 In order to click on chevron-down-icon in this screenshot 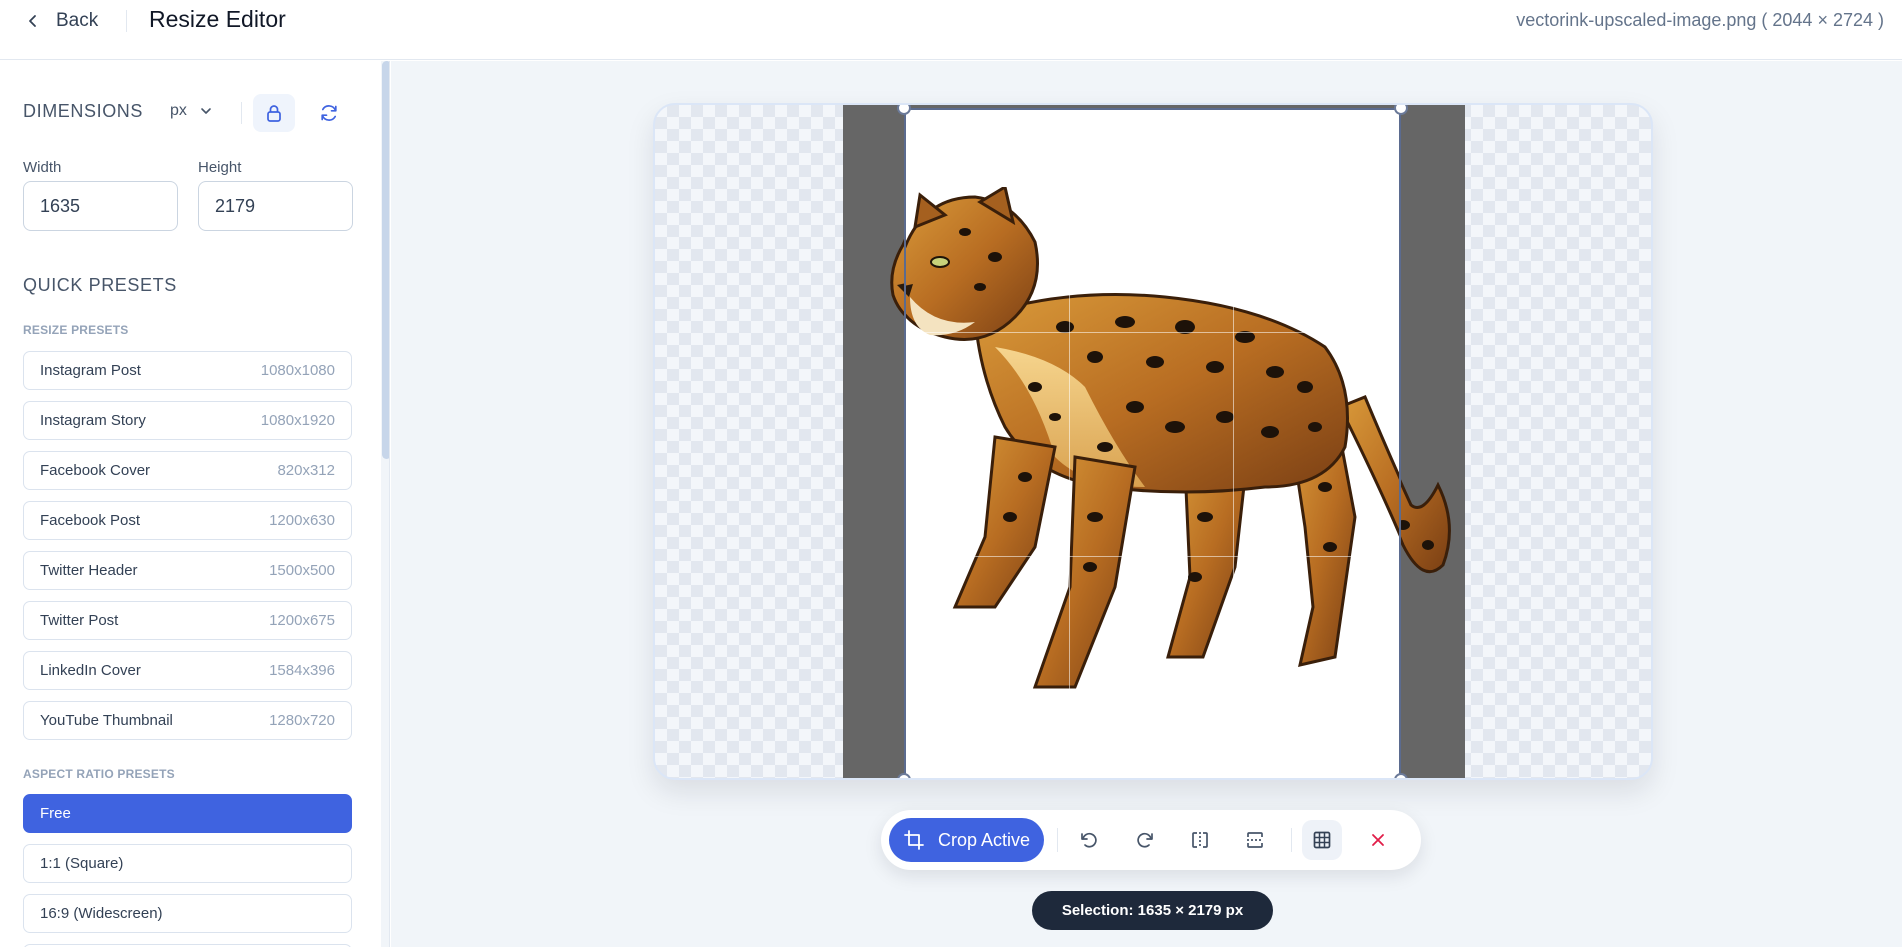, I will do `click(206, 111)`.